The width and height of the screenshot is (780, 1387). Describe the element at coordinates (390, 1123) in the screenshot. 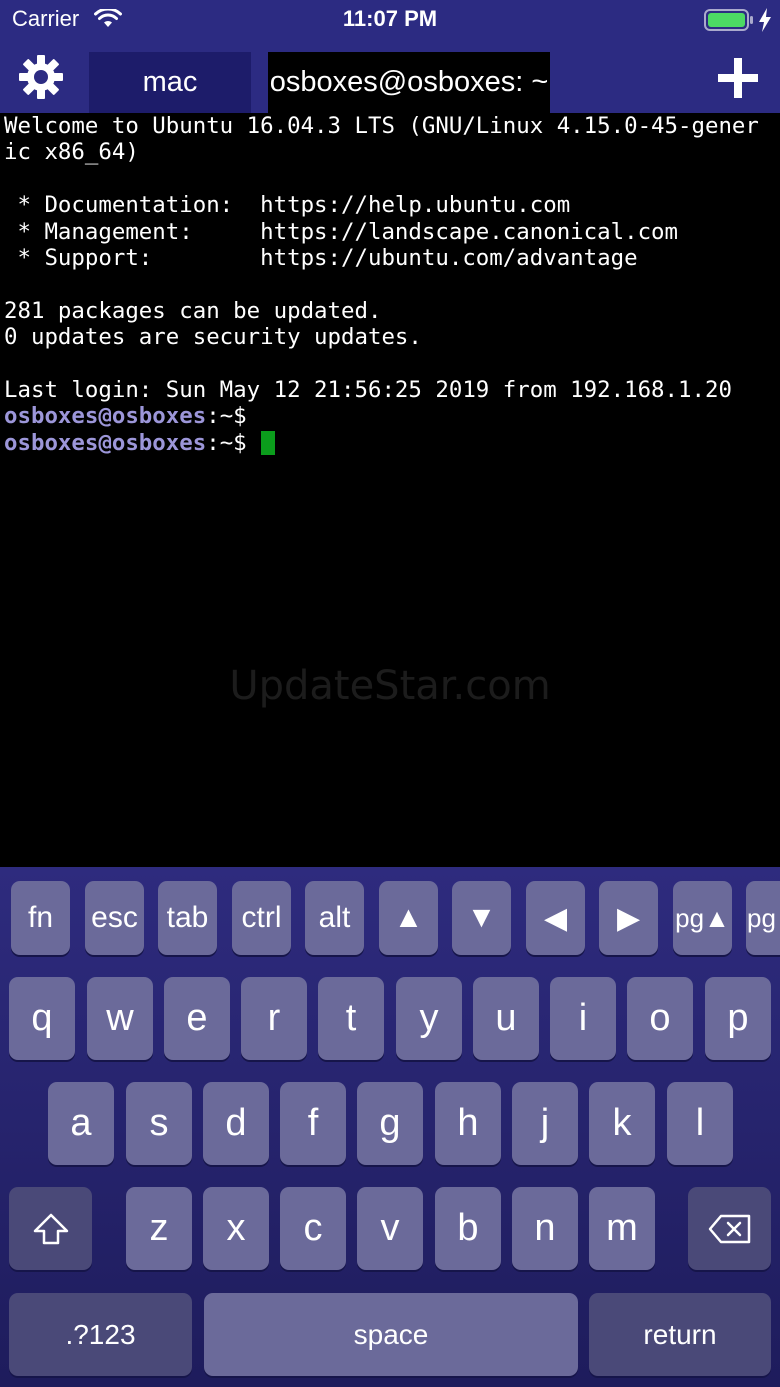

I see `key-g: g` at that location.